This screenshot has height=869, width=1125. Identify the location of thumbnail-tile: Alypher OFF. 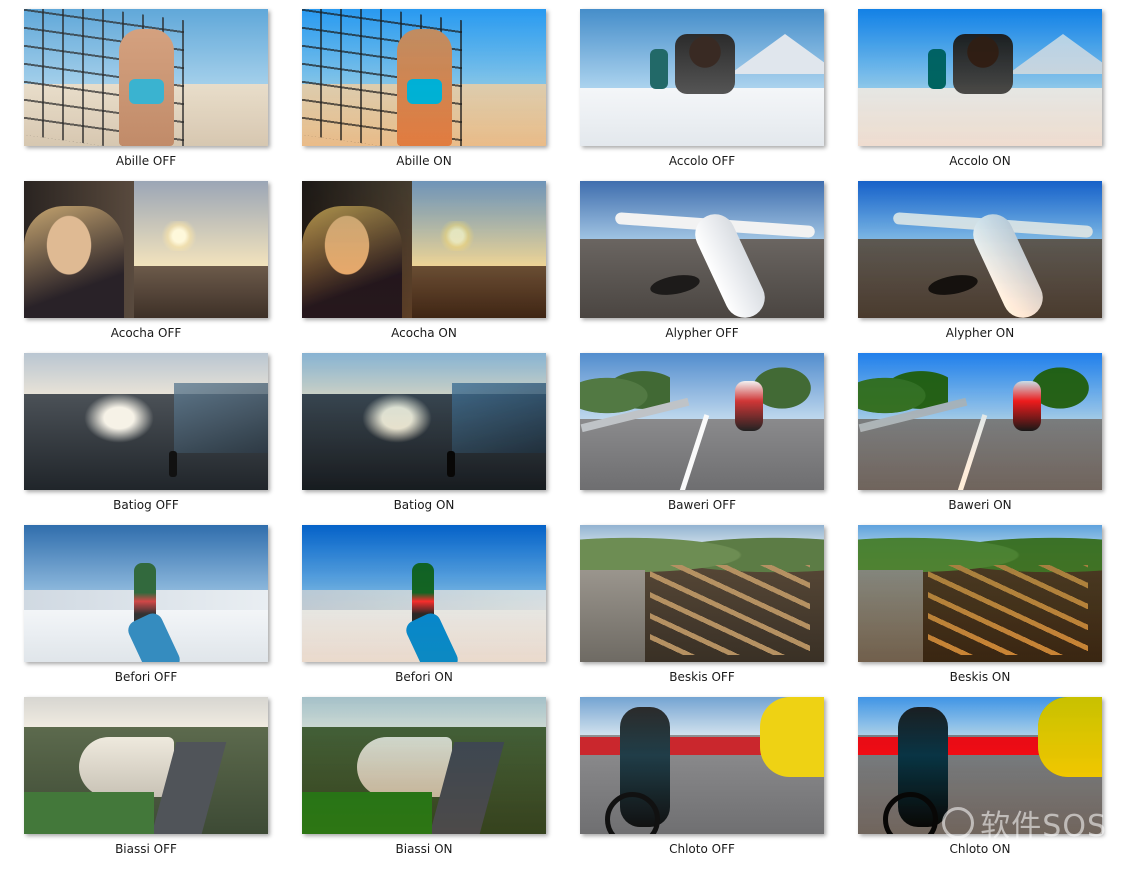
(703, 267).